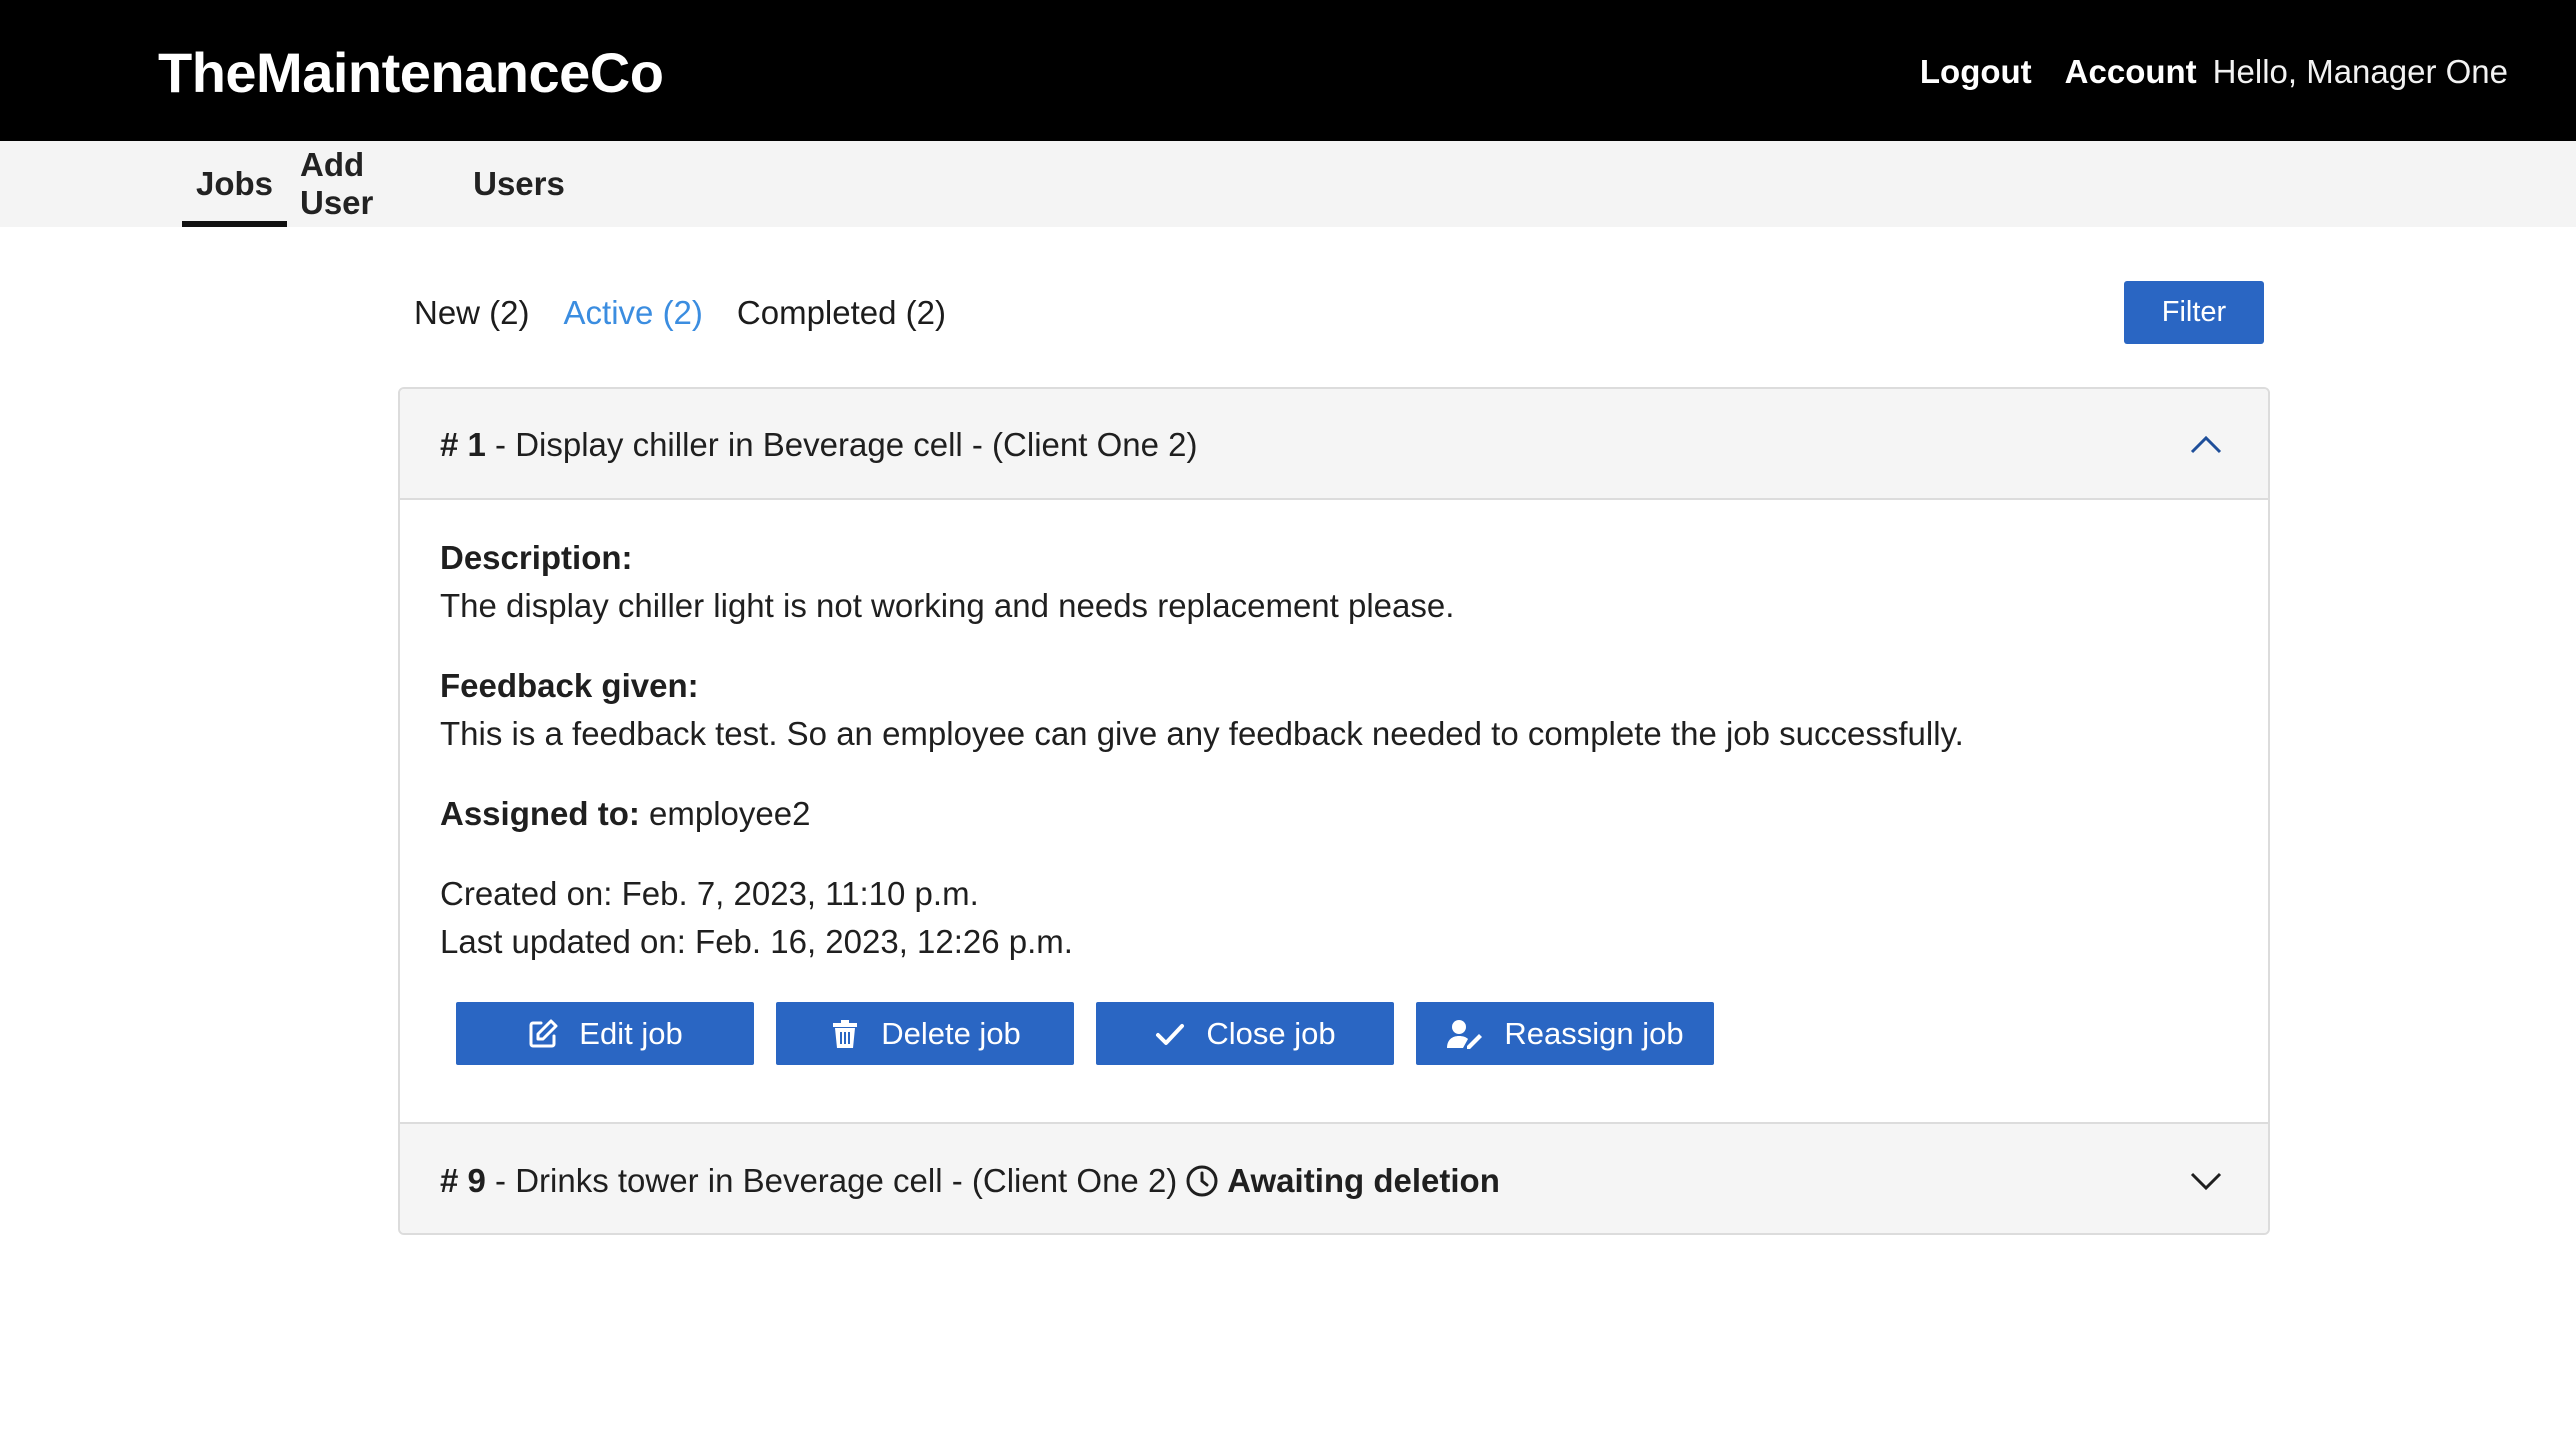  I want to click on feedback-label: Feedback given:, so click(569, 685).